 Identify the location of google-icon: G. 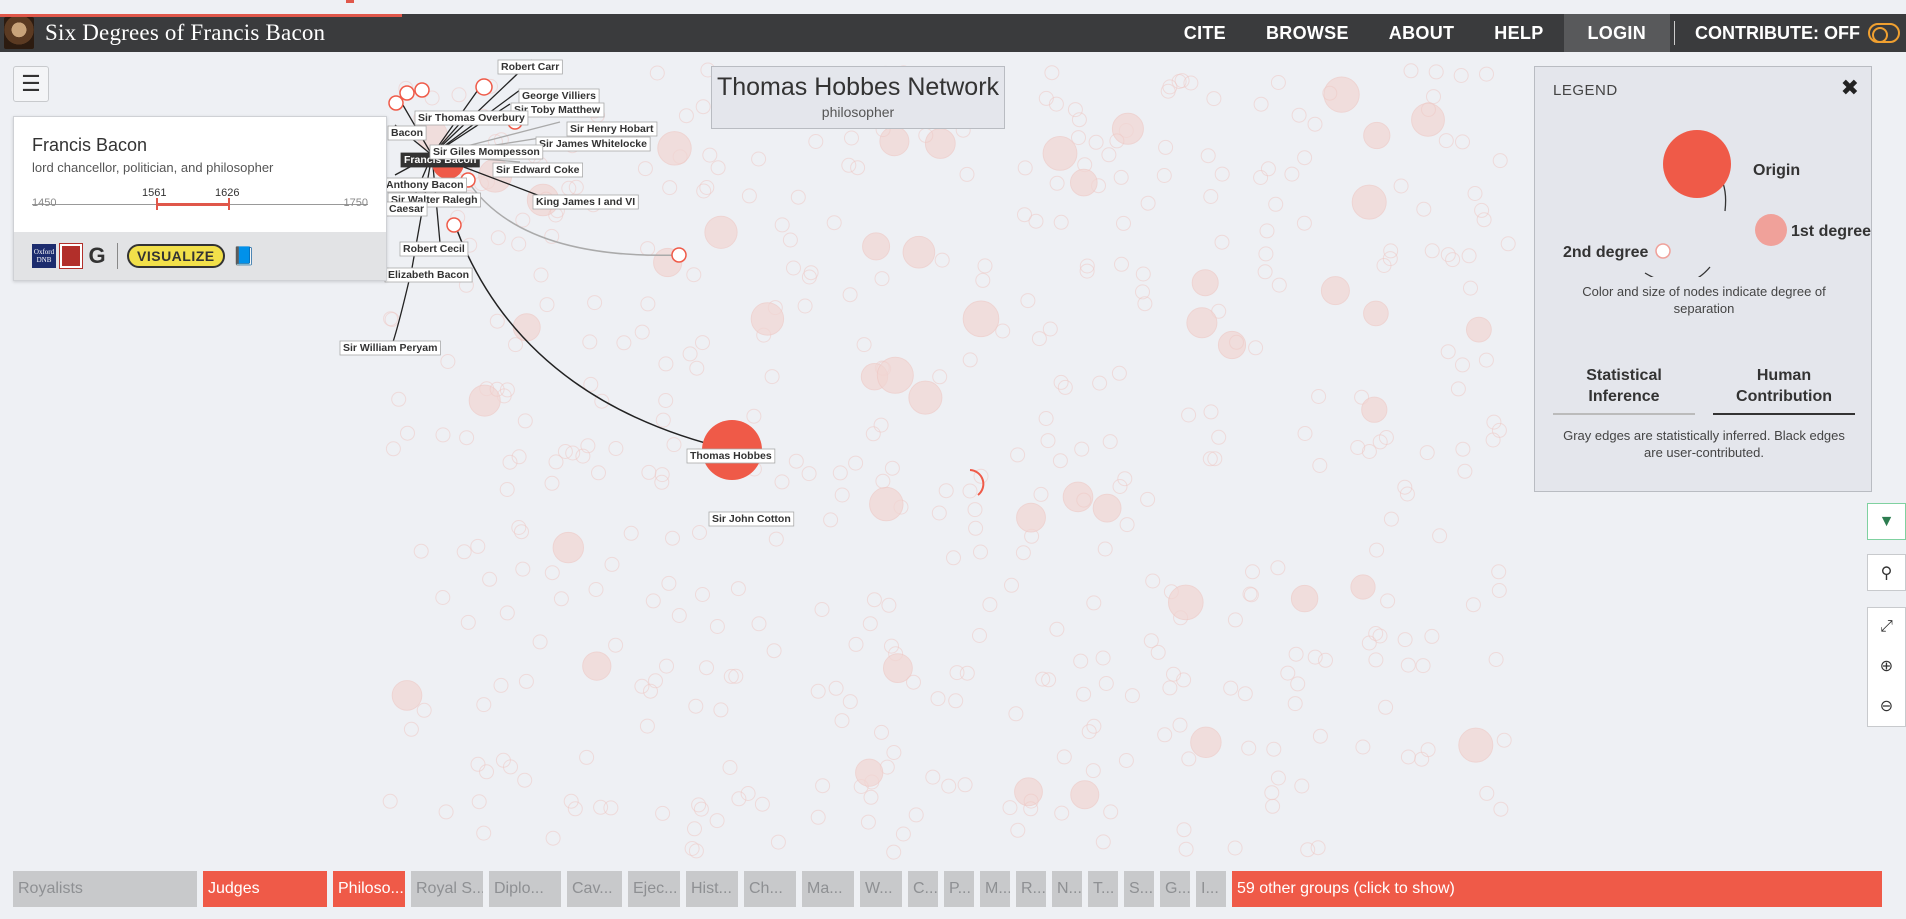
(97, 256).